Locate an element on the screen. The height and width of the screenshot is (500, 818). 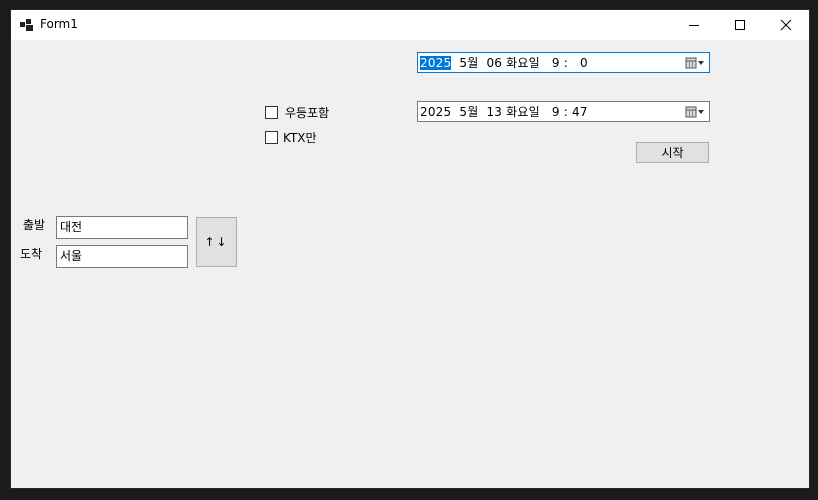
first-class-checkbox-box is located at coordinates (271, 112).